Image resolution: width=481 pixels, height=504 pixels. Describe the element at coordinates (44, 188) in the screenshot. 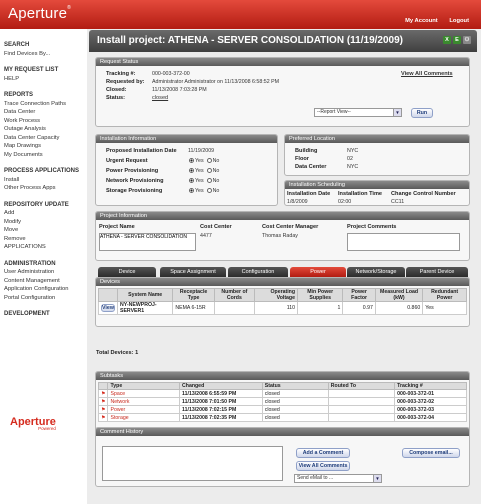

I see `sidebar-item-other-process-apps: Other Process Apps` at that location.